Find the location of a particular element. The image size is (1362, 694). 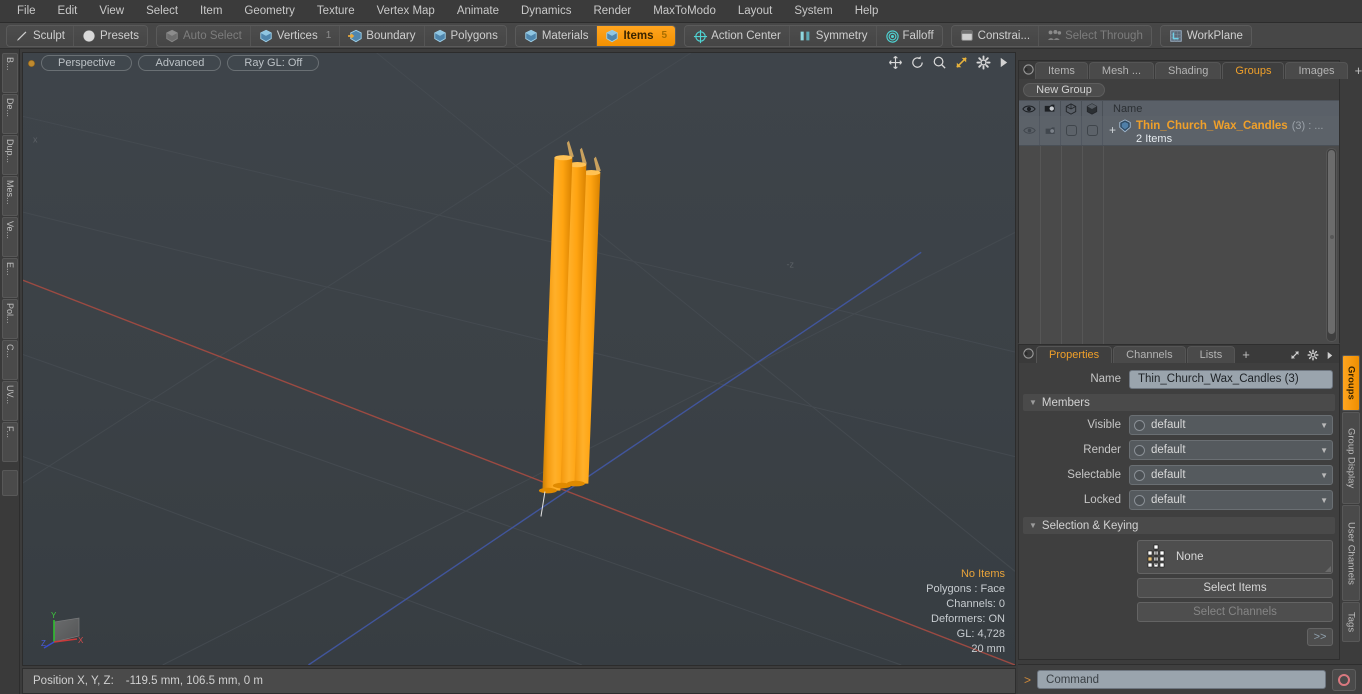

row-selectable-toggle is located at coordinates (1071, 130).